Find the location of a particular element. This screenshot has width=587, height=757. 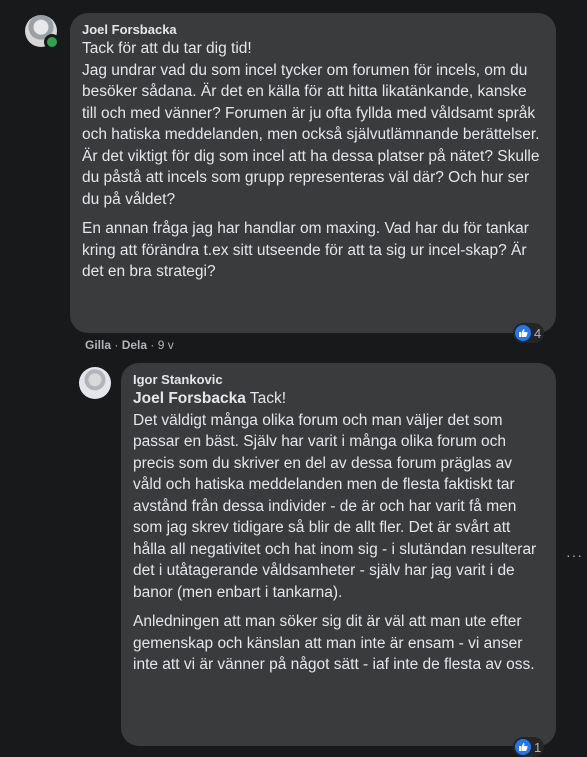

avatar-igor is located at coordinates (95, 383).